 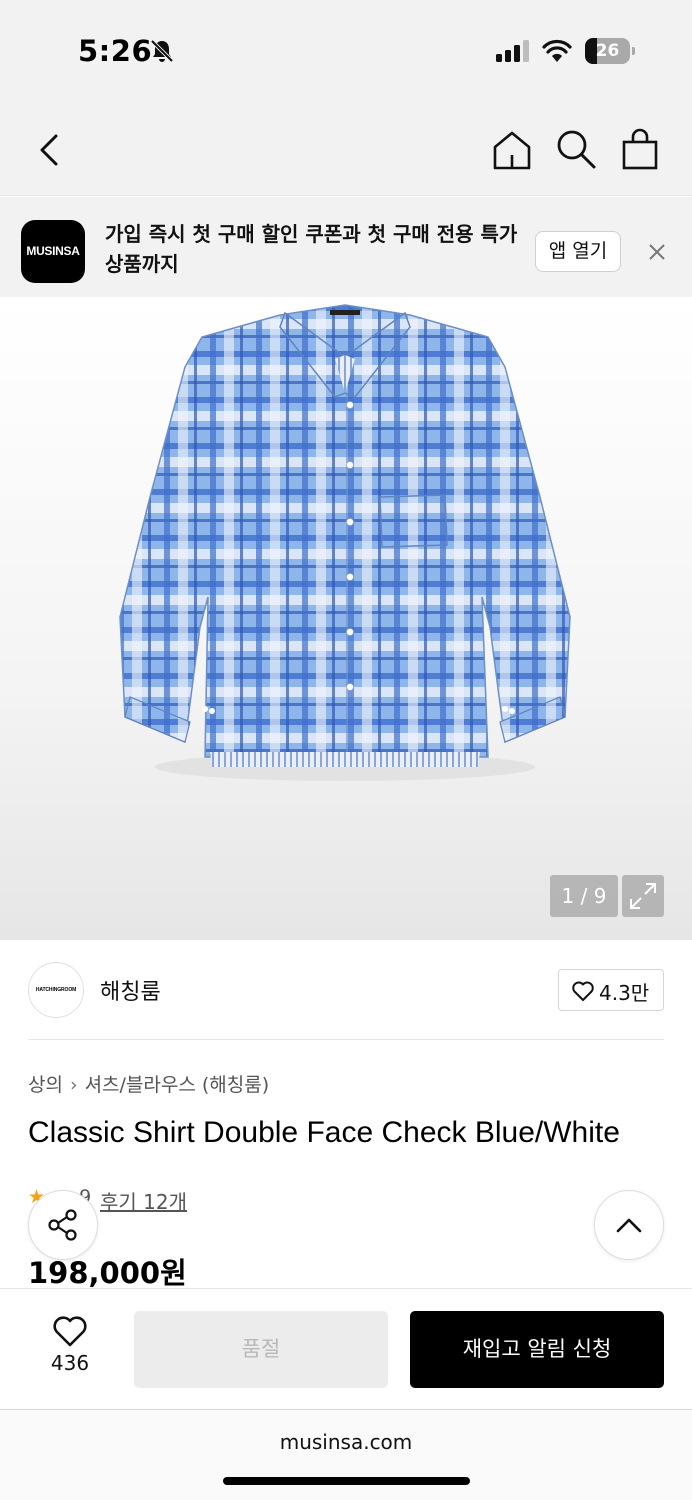 I want to click on home-indicator, so click(x=346, y=1481).